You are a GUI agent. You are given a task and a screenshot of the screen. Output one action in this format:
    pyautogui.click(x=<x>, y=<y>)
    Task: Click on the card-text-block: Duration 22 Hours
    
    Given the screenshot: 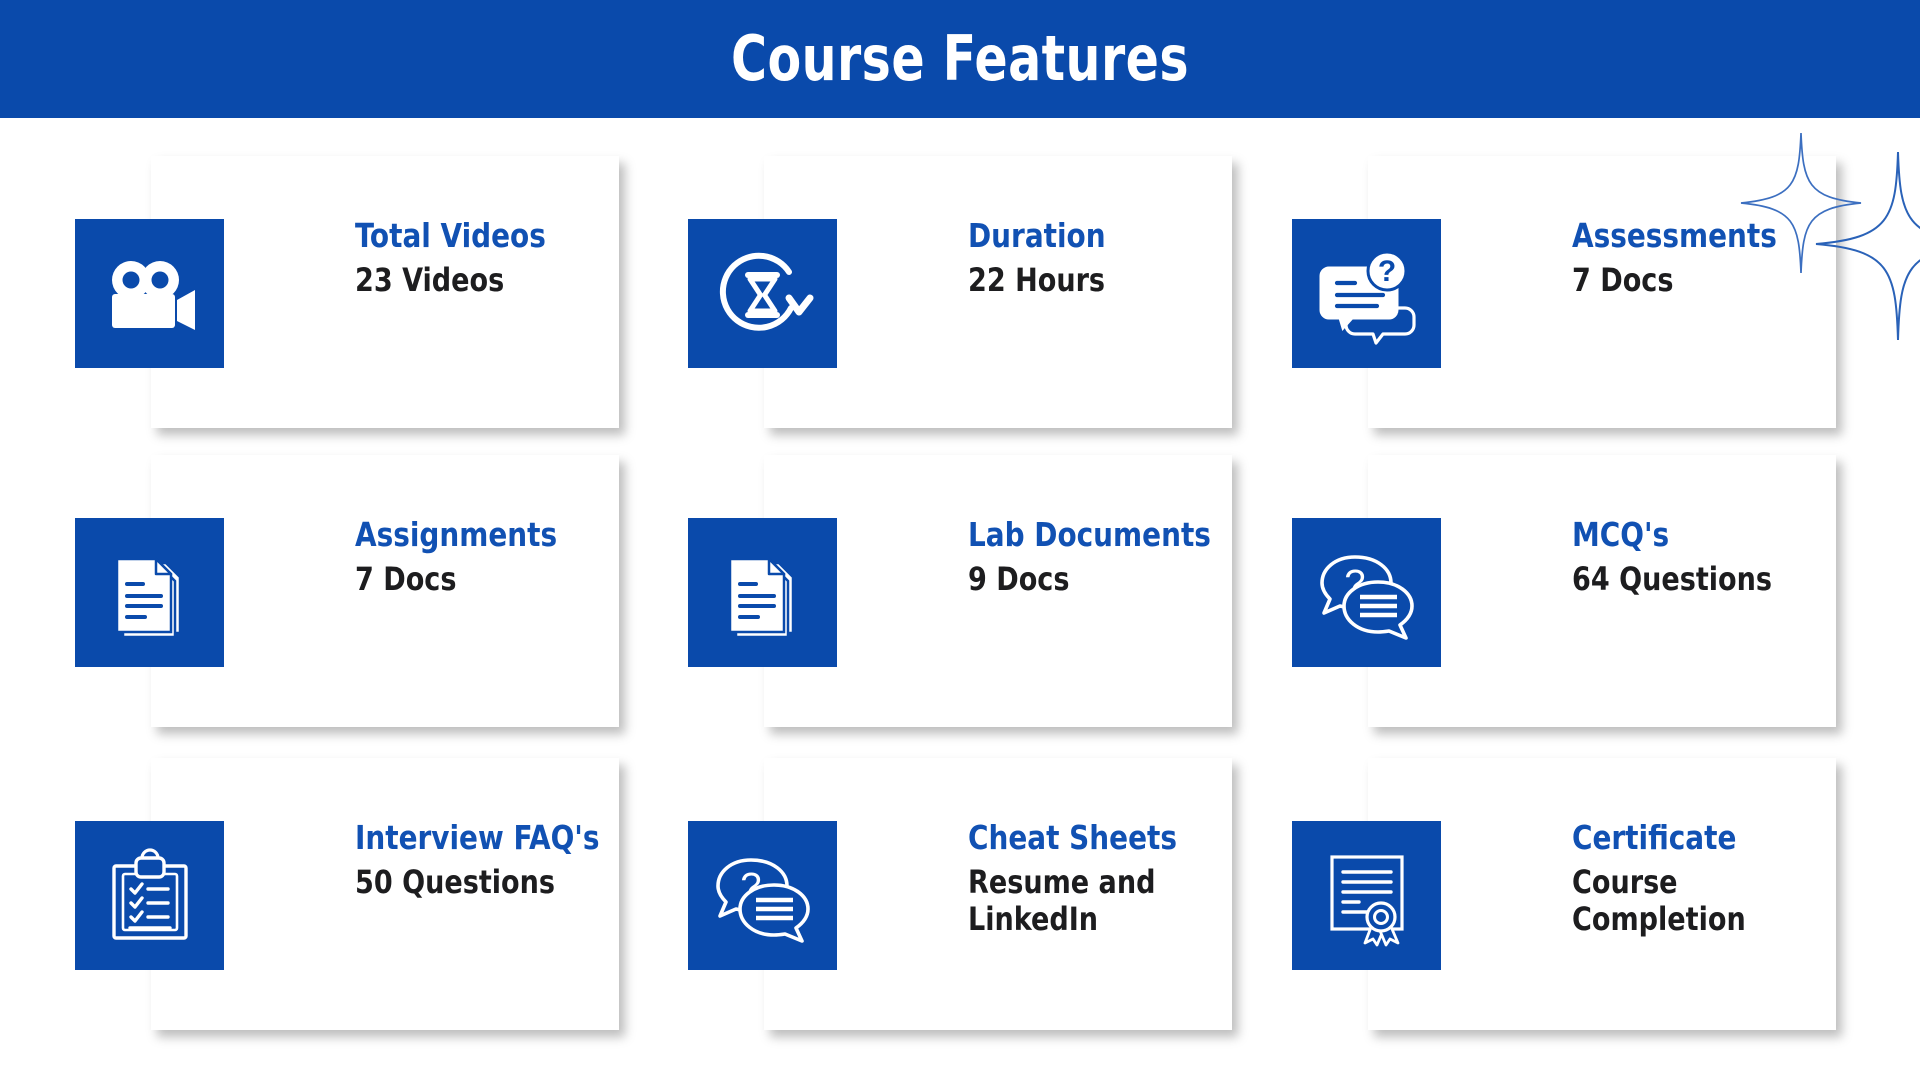 What is the action you would take?
    pyautogui.click(x=1093, y=257)
    